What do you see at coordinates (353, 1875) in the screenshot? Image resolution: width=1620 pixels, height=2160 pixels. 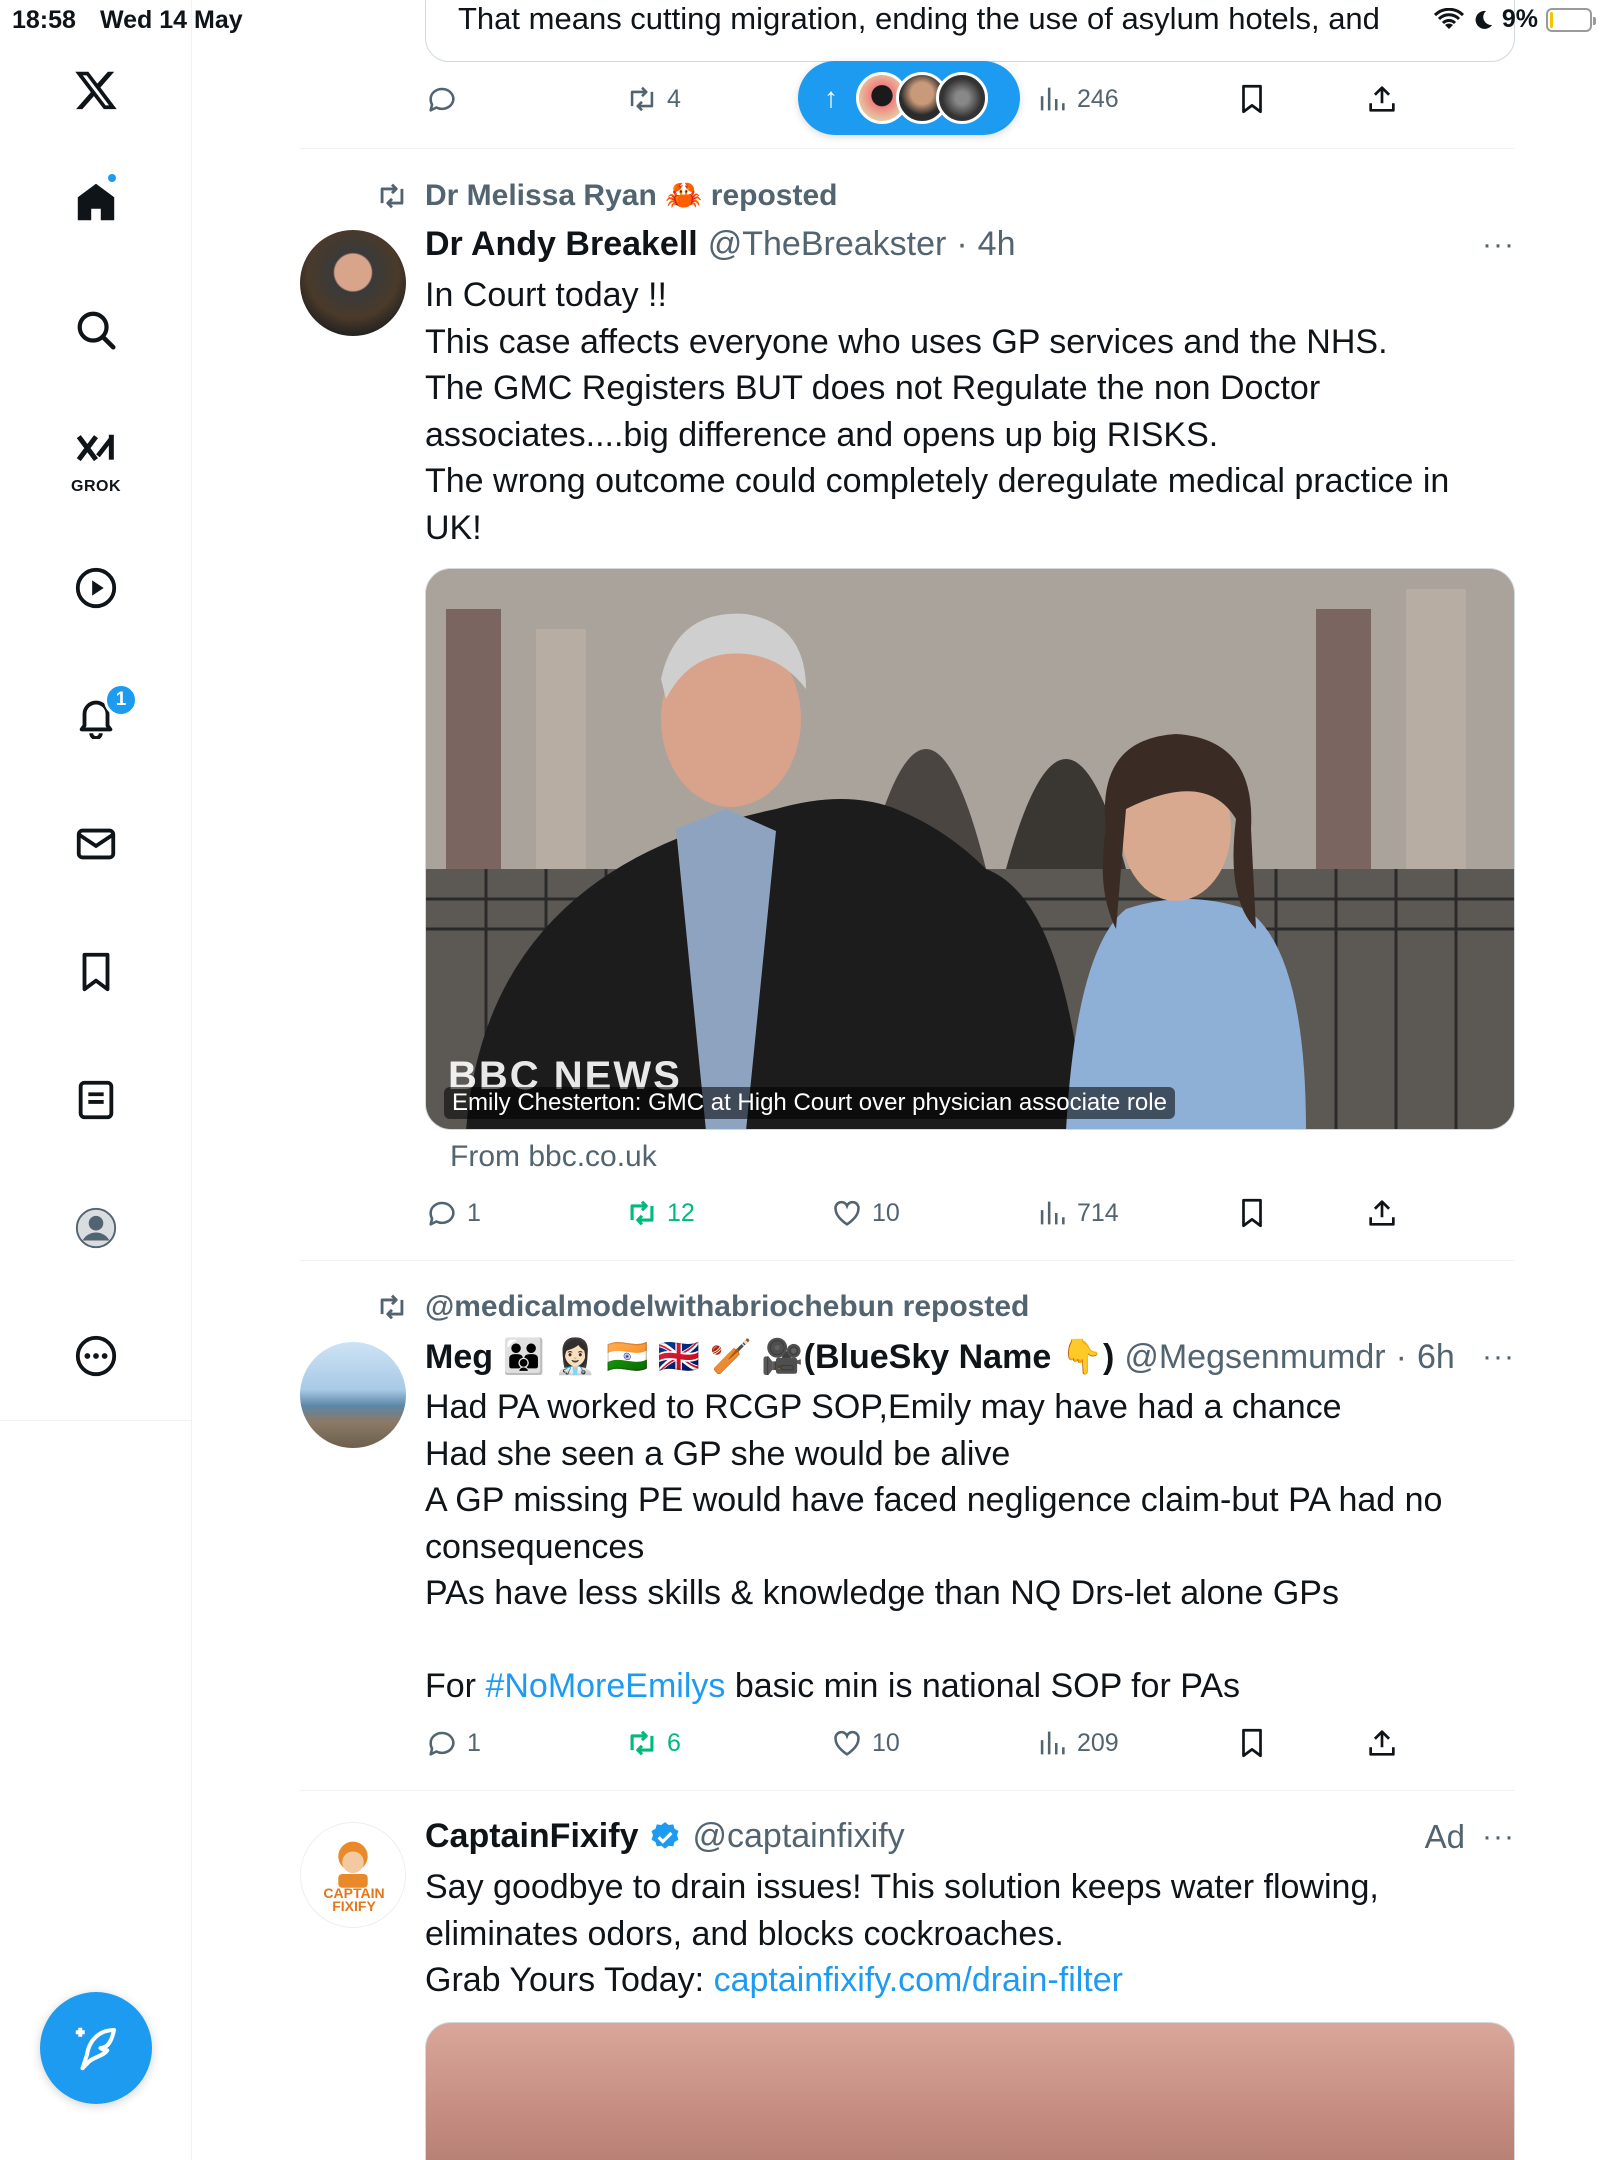 I see `avatar: CAPTAIN FIXIFY` at bounding box center [353, 1875].